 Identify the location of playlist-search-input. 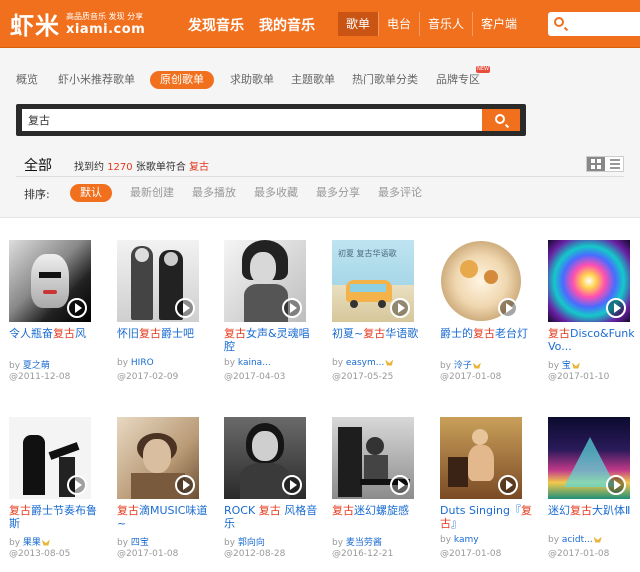
(252, 120).